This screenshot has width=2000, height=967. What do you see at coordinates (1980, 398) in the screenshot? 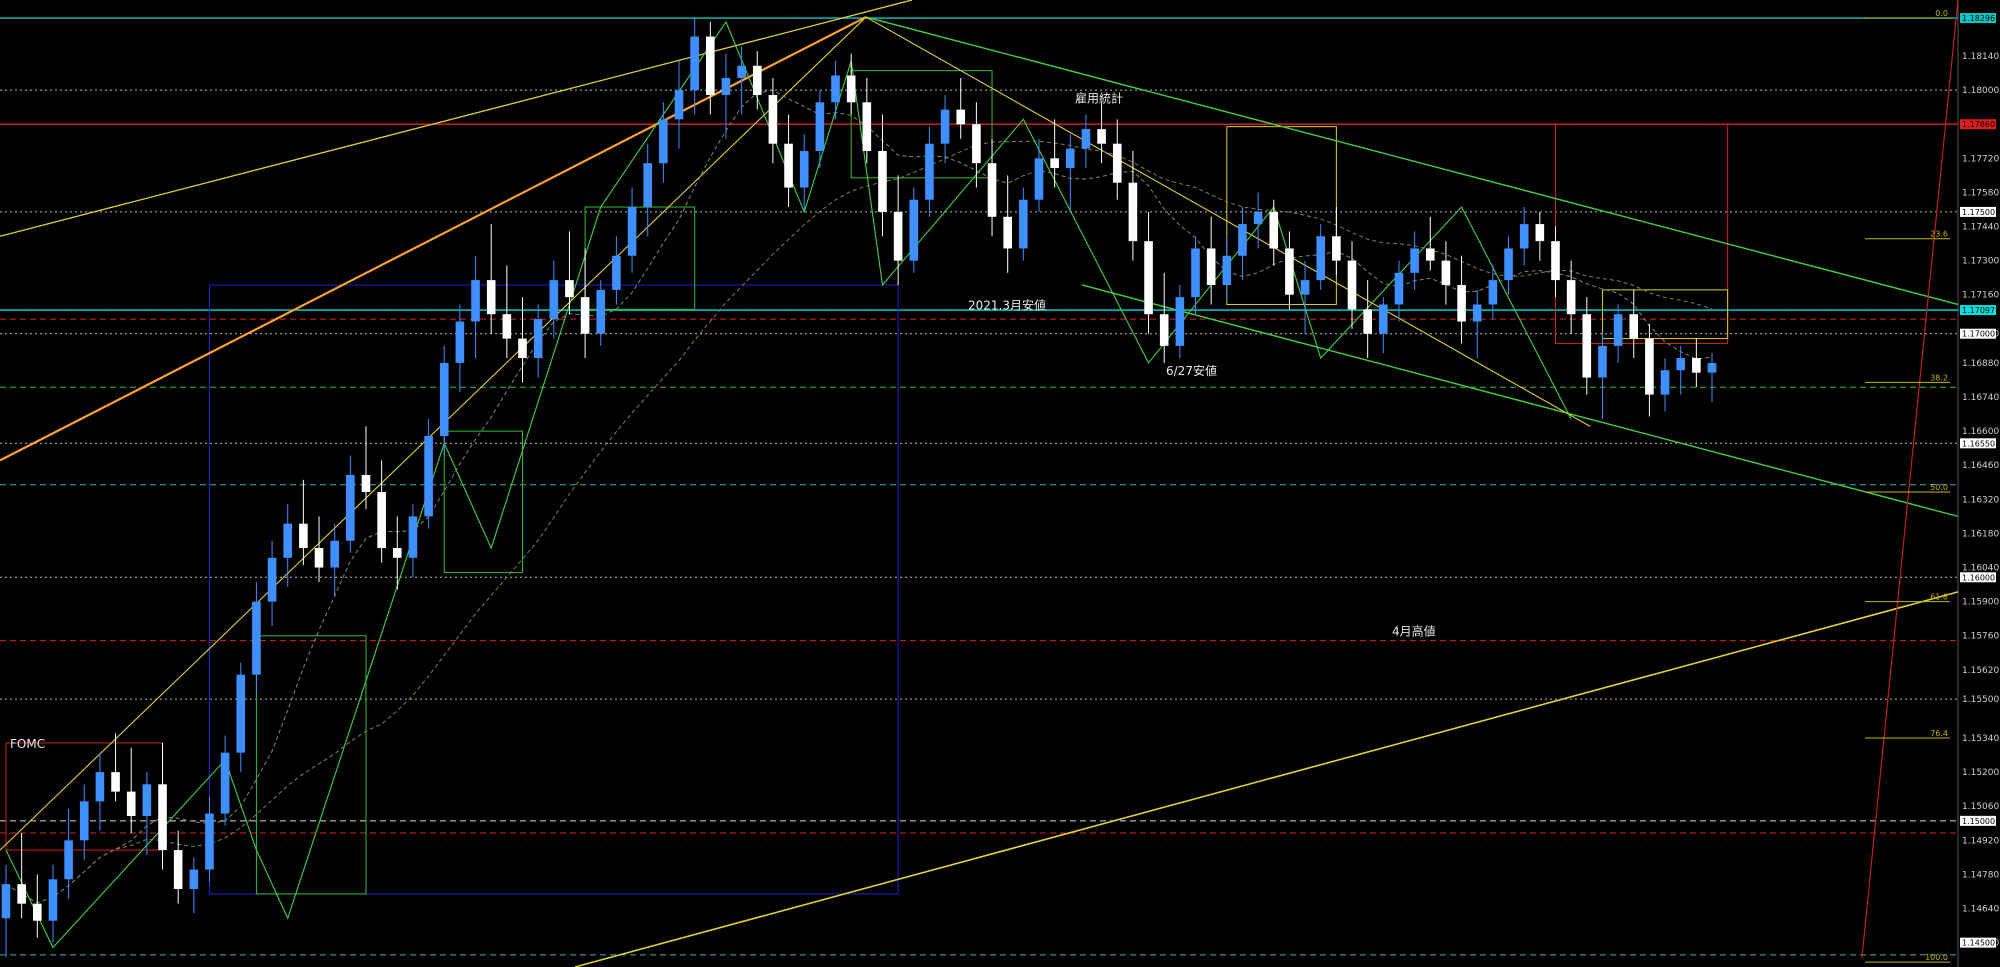
I see `price-tick-9: 1.16740` at bounding box center [1980, 398].